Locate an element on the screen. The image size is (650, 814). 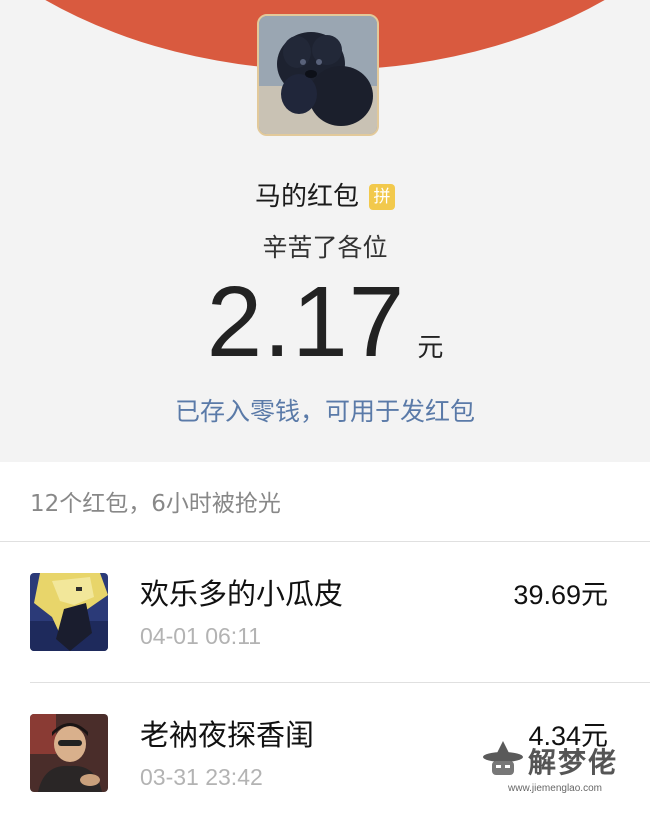
received-amount: 2.17 元 is located at coordinates (325, 322).